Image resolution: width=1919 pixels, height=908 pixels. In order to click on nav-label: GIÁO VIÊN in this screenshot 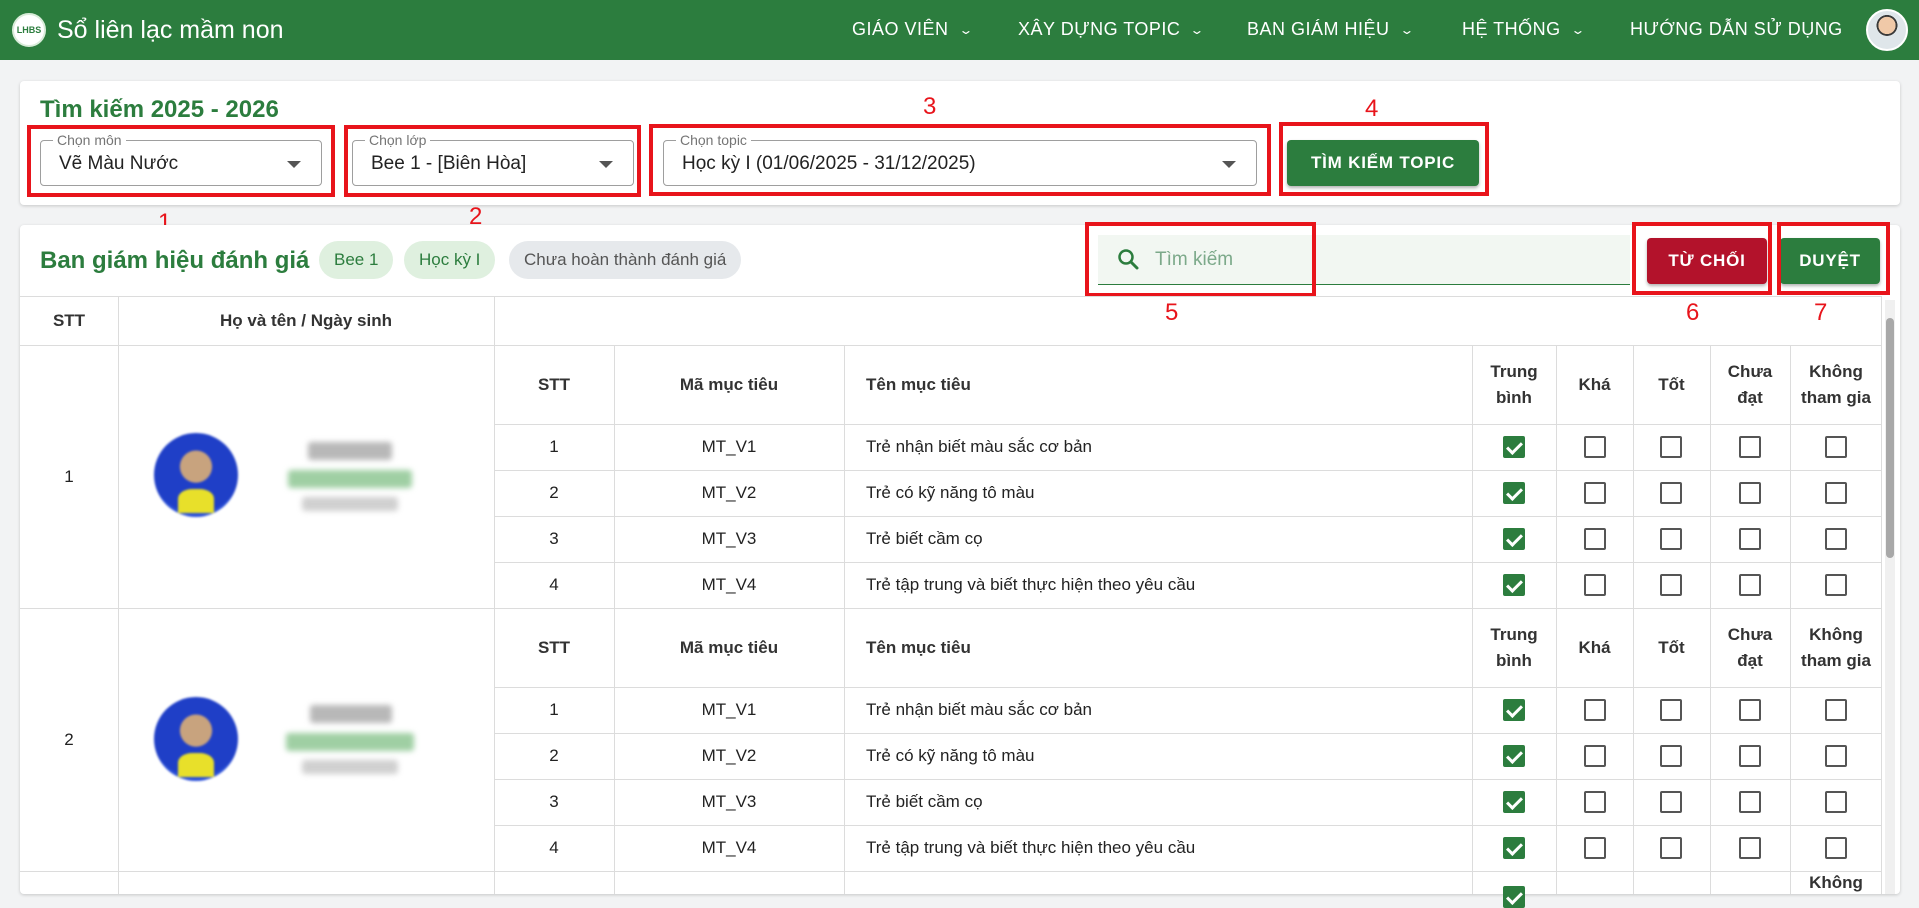, I will do `click(900, 29)`.